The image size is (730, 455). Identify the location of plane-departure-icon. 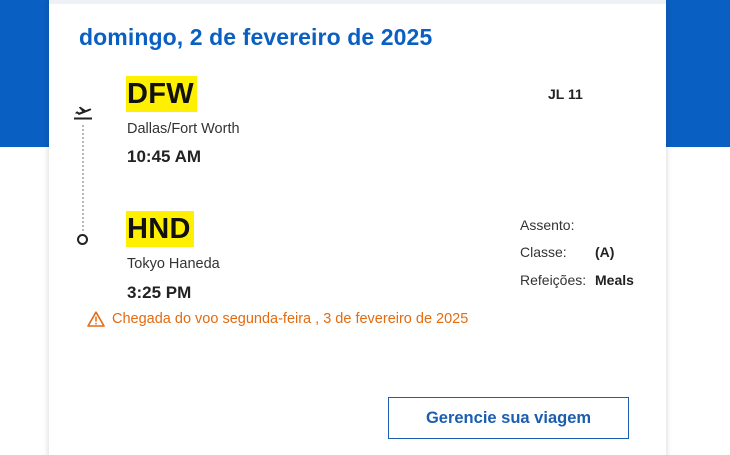
(83, 113).